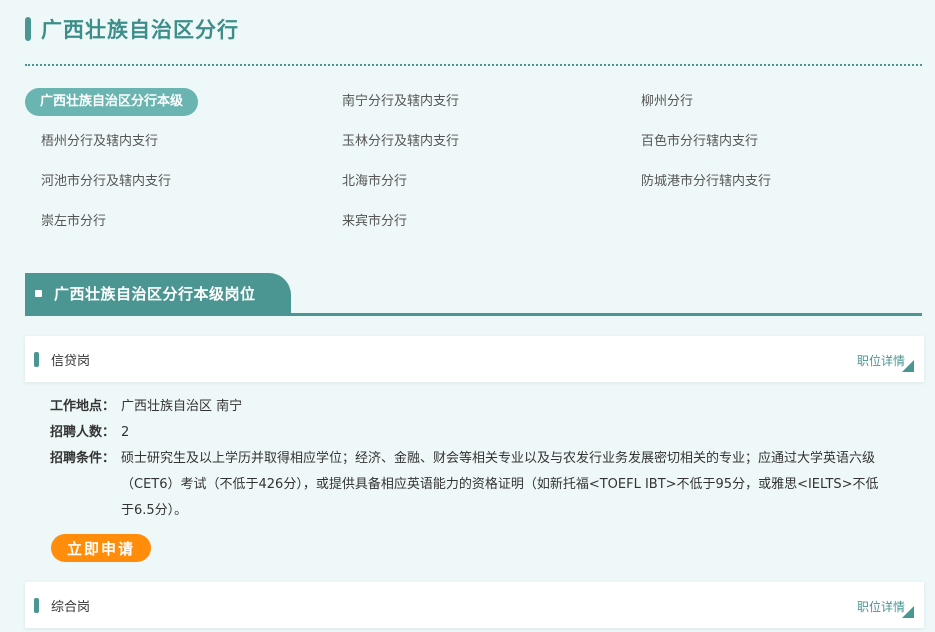 The width and height of the screenshot is (935, 632). What do you see at coordinates (374, 182) in the screenshot?
I see `branch-item: 北海市分行` at bounding box center [374, 182].